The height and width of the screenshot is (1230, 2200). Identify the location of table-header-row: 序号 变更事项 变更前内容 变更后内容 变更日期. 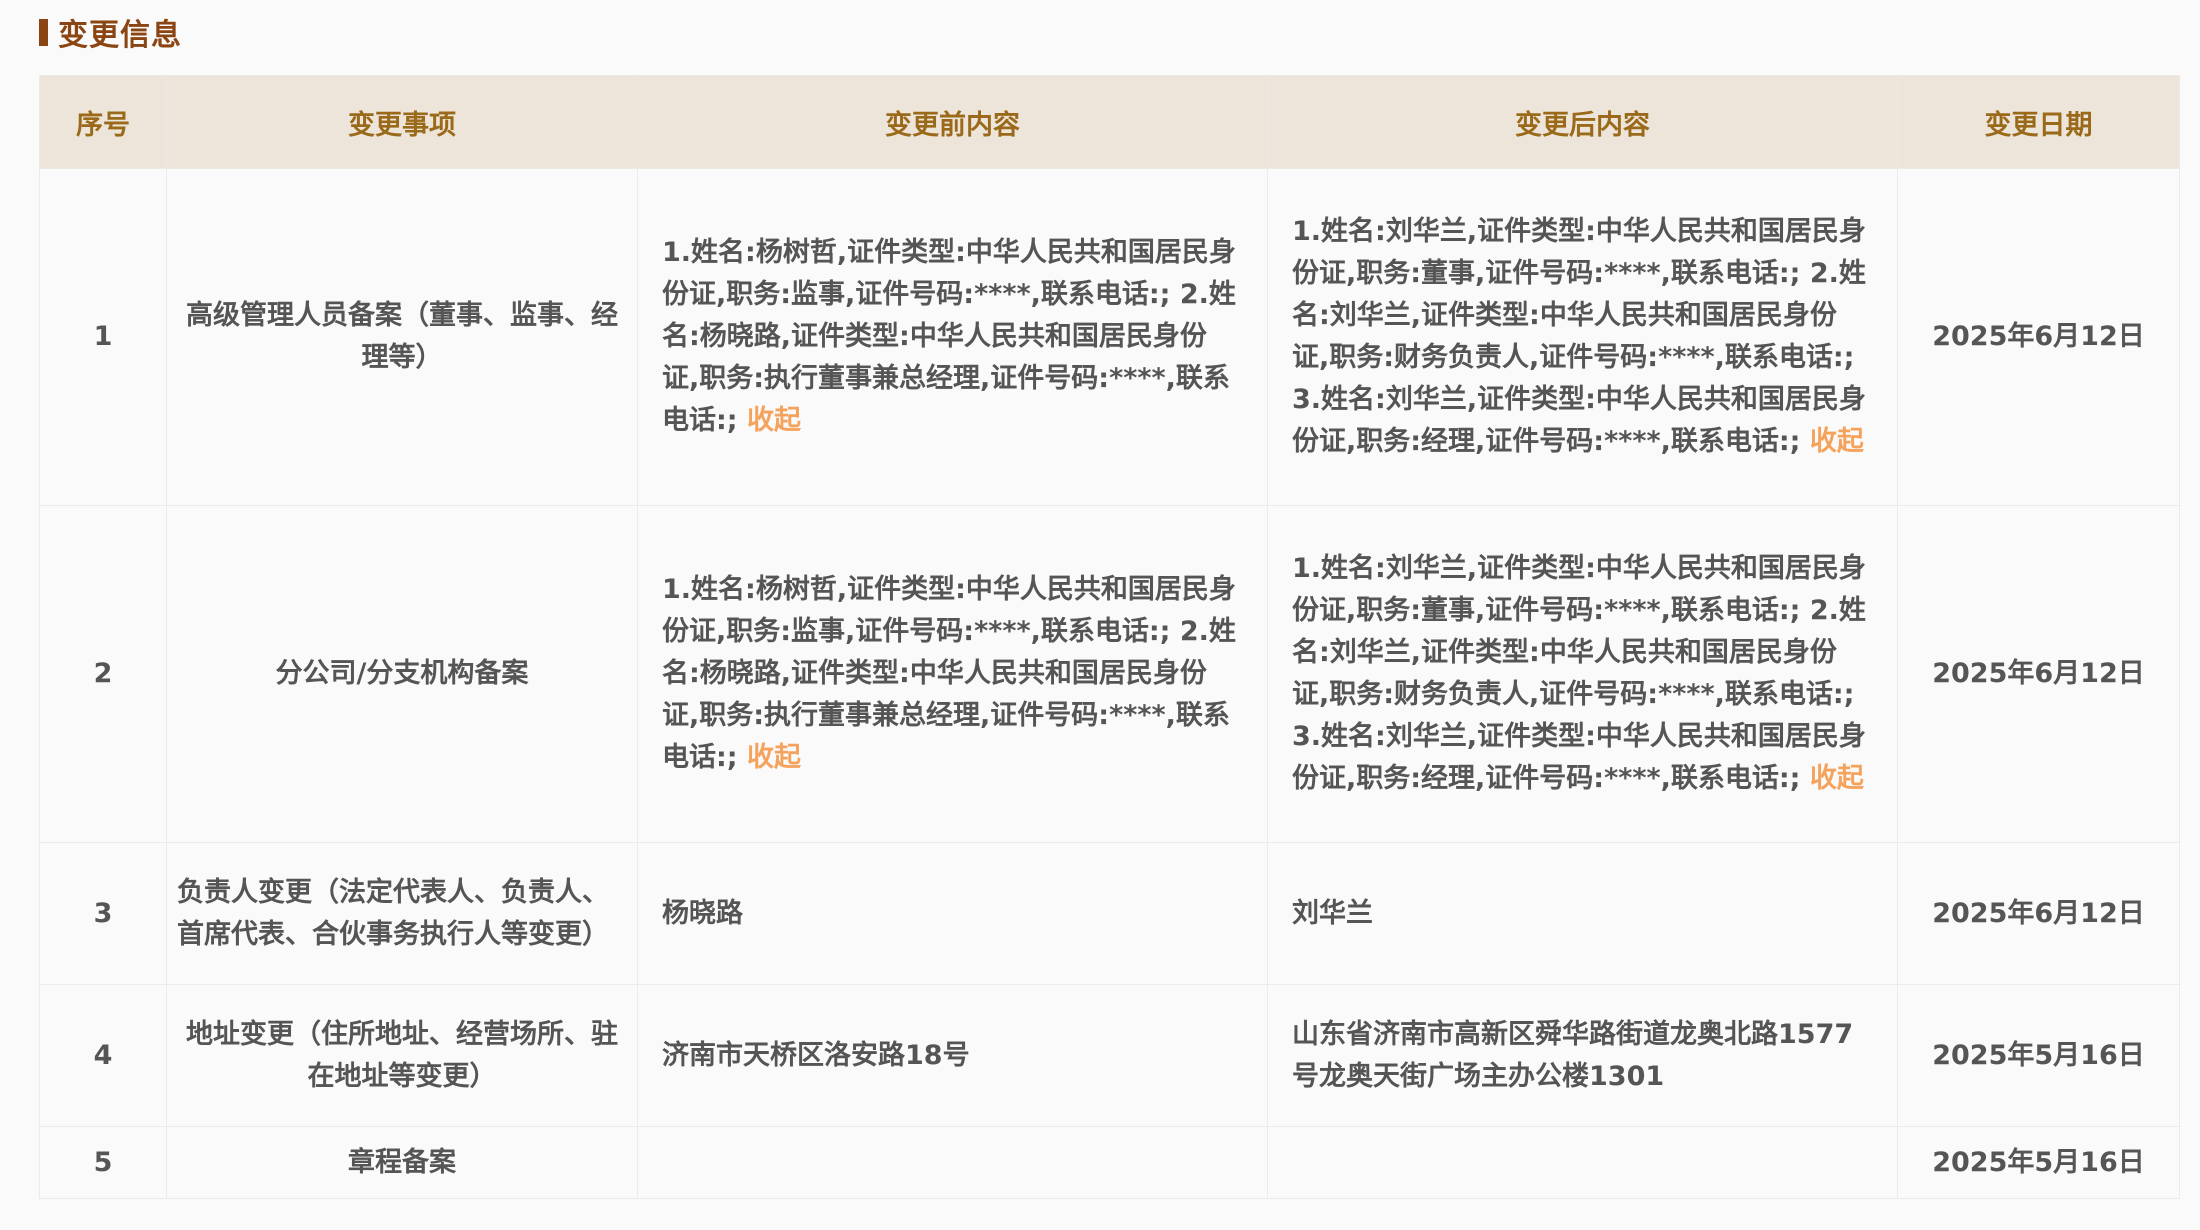
(1109, 122).